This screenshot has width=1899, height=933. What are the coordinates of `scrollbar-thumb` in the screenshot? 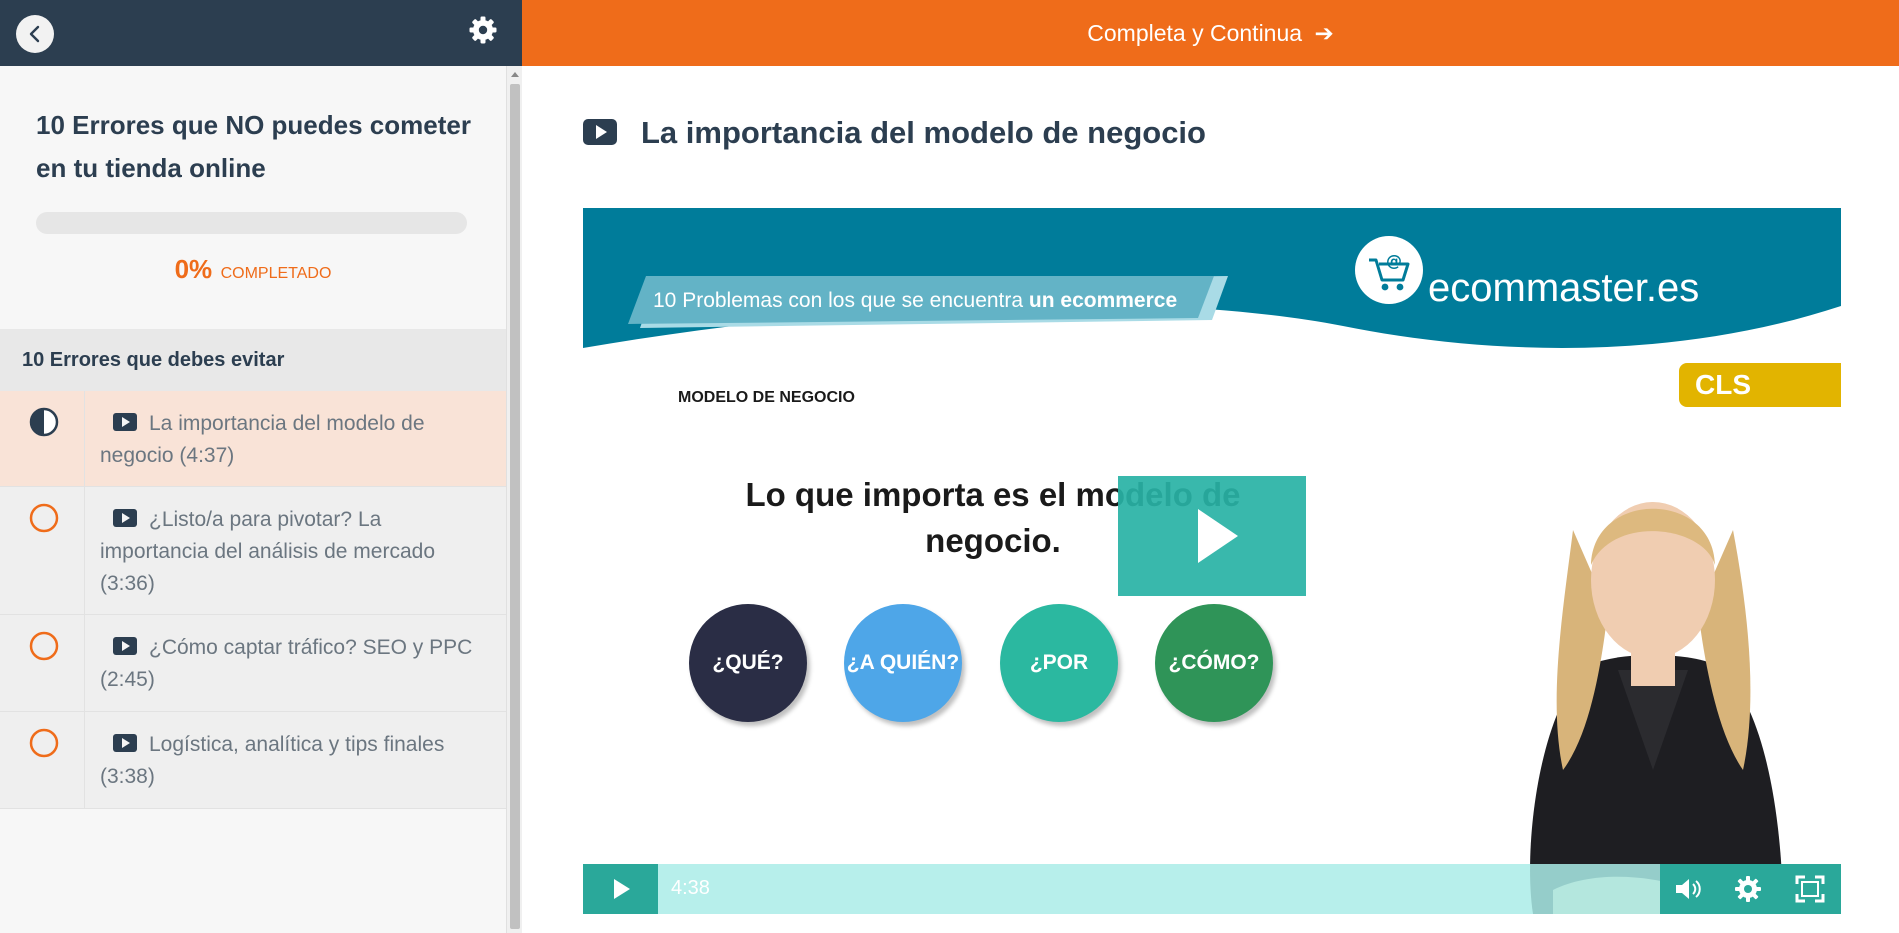 It's located at (515, 506).